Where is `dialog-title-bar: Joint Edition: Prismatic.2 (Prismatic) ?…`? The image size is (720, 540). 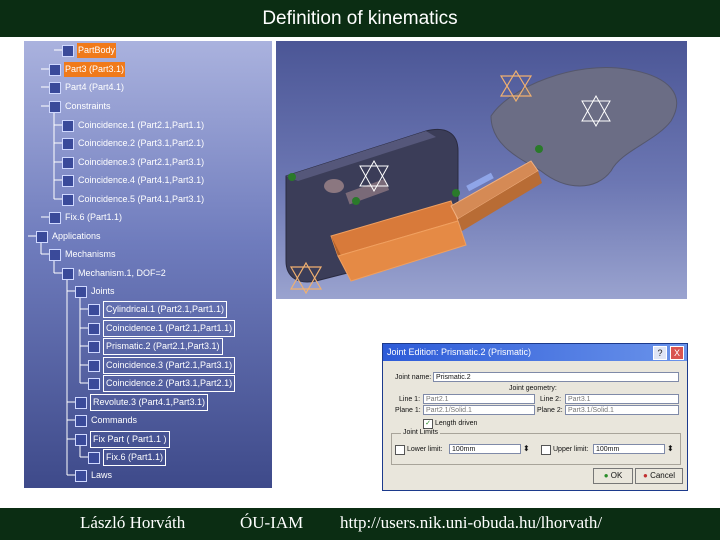
dialog-title-bar: Joint Edition: Prismatic.2 (Prismatic) ?… is located at coordinates (535, 352).